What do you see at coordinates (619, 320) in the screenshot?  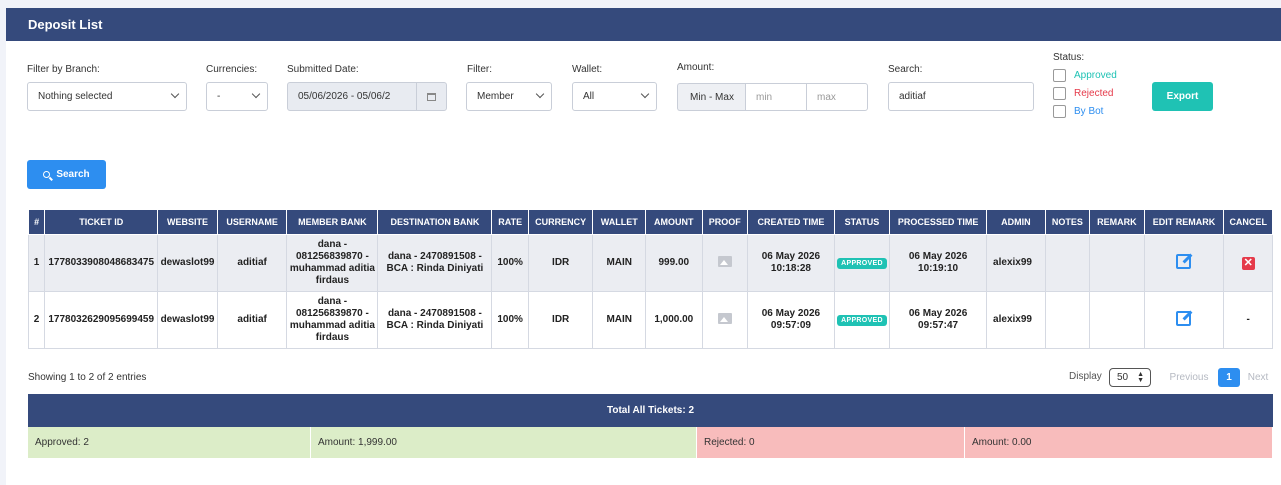 I see `wallet: MAIN` at bounding box center [619, 320].